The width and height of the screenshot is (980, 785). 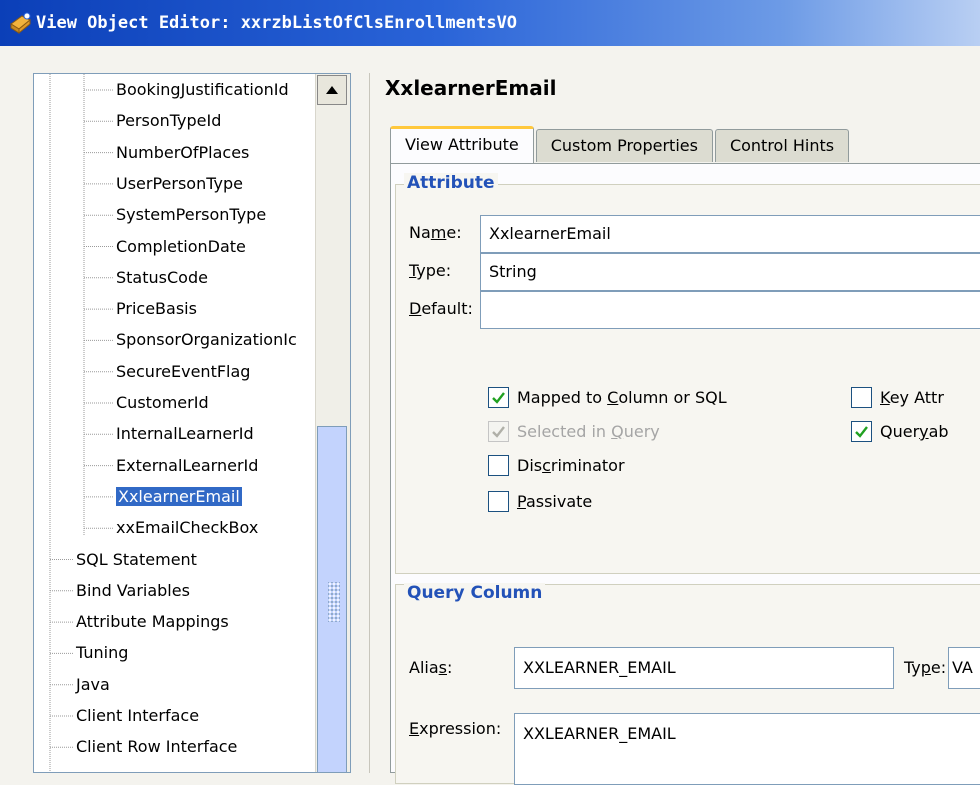 I want to click on tree-item-label: InternalLearnerId, so click(x=185, y=434).